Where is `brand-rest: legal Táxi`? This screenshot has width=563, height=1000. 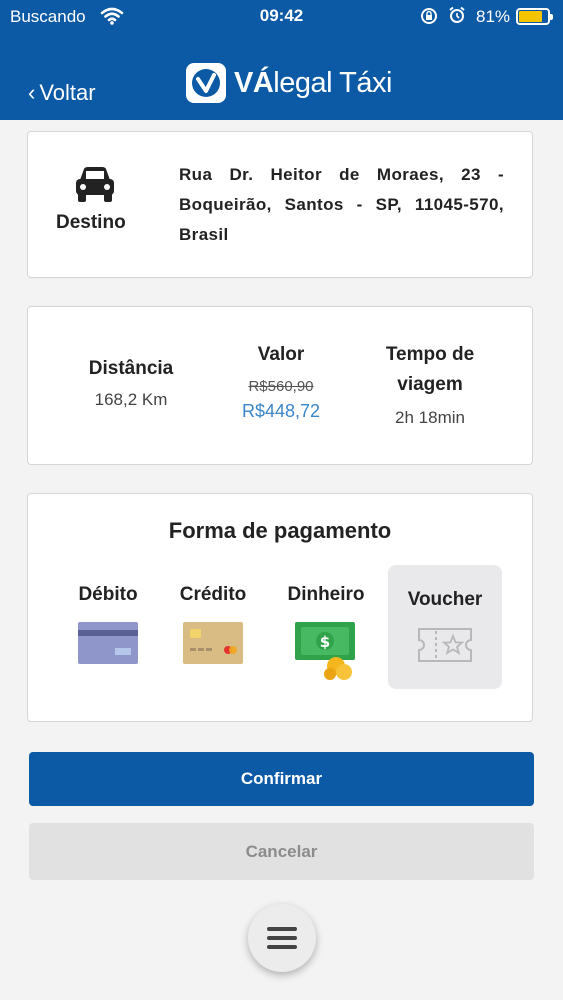 brand-rest: legal Táxi is located at coordinates (332, 82).